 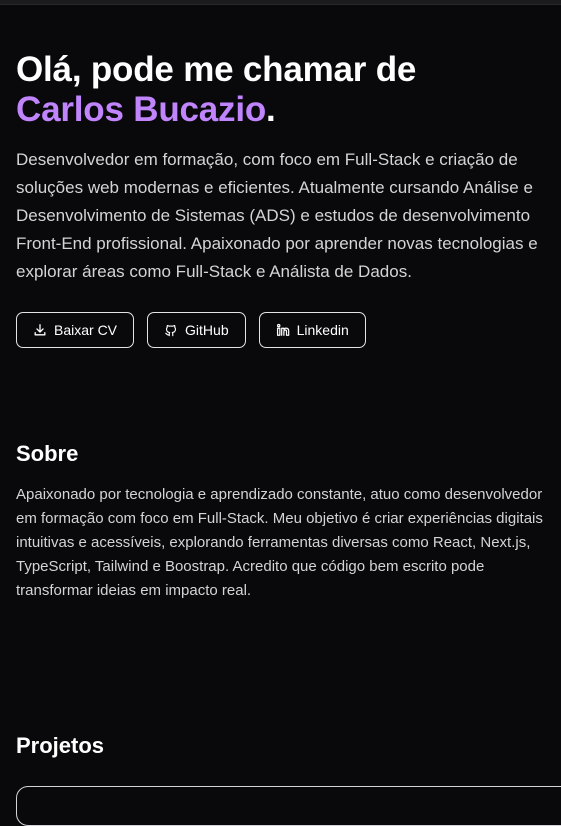 I want to click on linkedin-button: Linkedin, so click(x=312, y=330).